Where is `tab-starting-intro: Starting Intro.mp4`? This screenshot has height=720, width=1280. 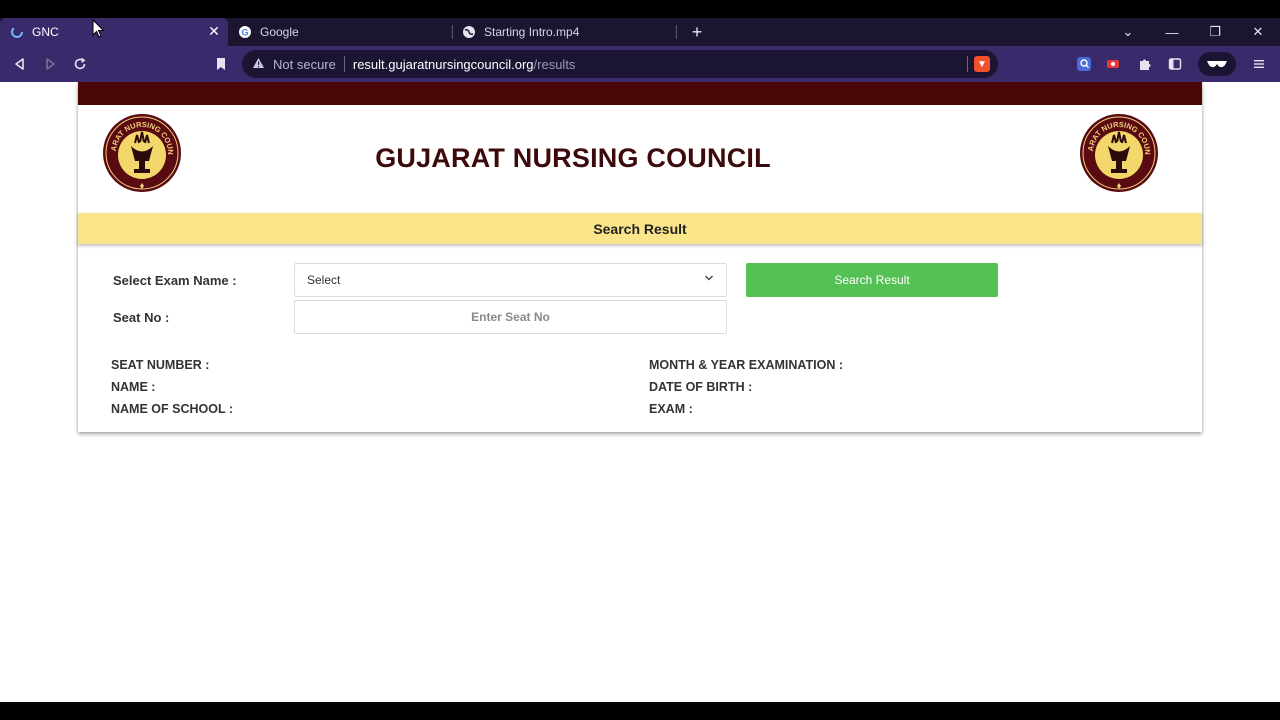
tab-starting-intro: Starting Intro.mp4 is located at coordinates (564, 32).